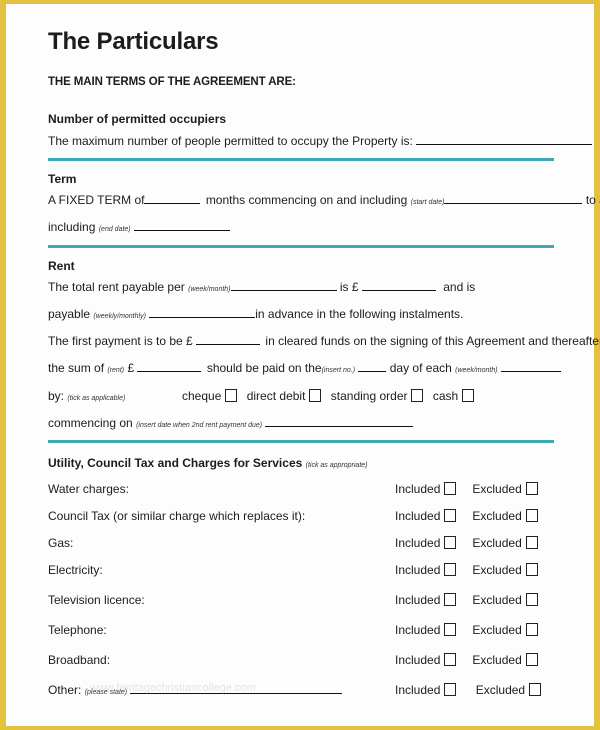 This screenshot has width=600, height=730. What do you see at coordinates (592, 200) in the screenshot?
I see `term-to-and-label: to and` at bounding box center [592, 200].